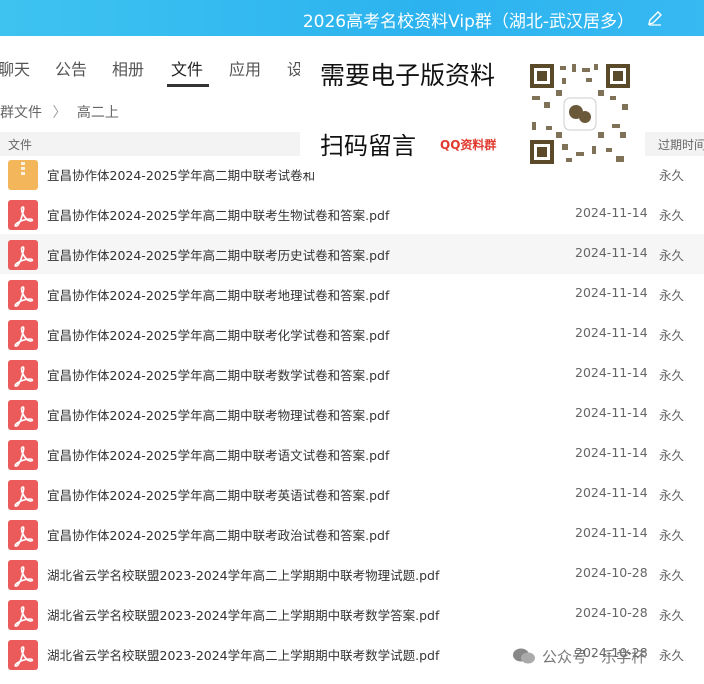  I want to click on tab-apps: 应用, so click(245, 68).